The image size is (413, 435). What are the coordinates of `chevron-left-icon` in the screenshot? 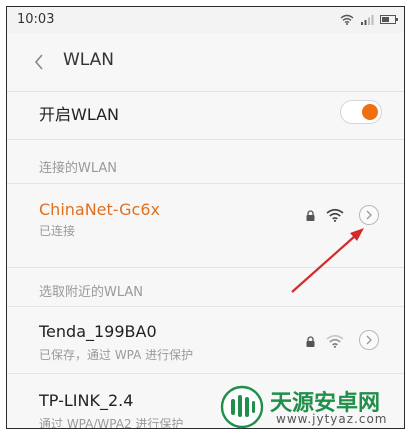 It's located at (38, 62).